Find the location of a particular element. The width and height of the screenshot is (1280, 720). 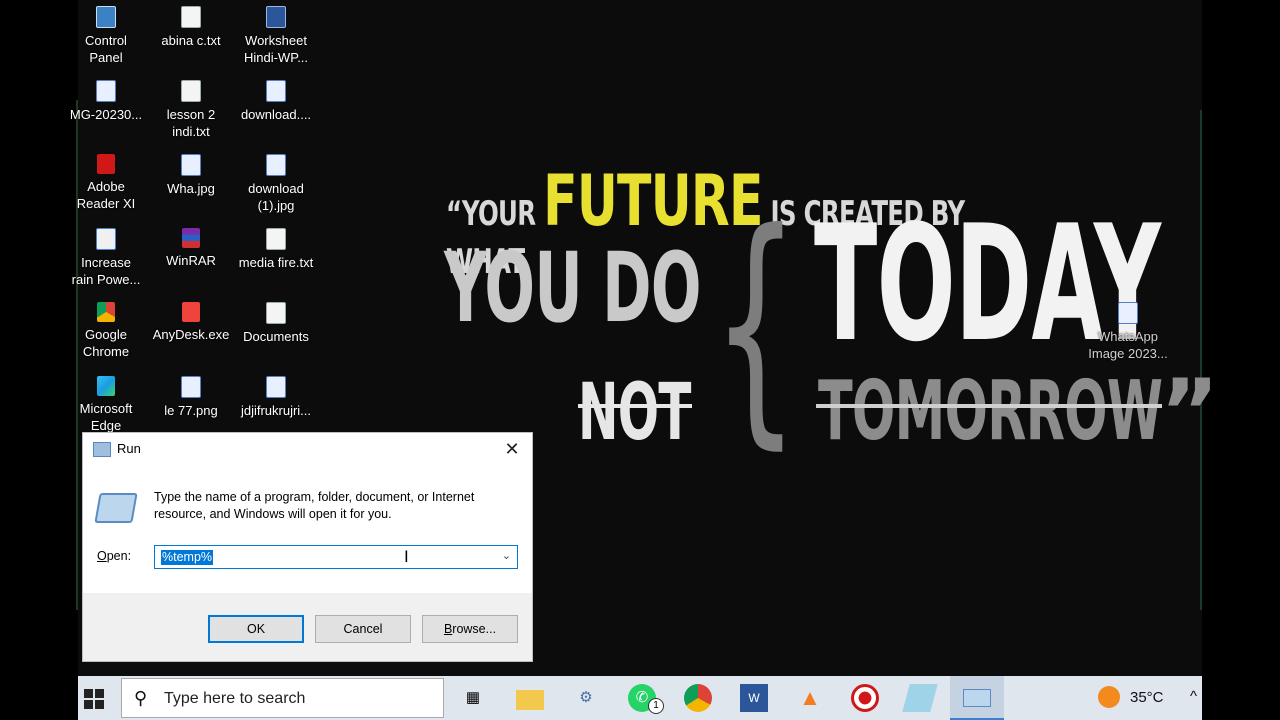

desktop-icon-label: Control Panel is located at coordinates (106, 49).